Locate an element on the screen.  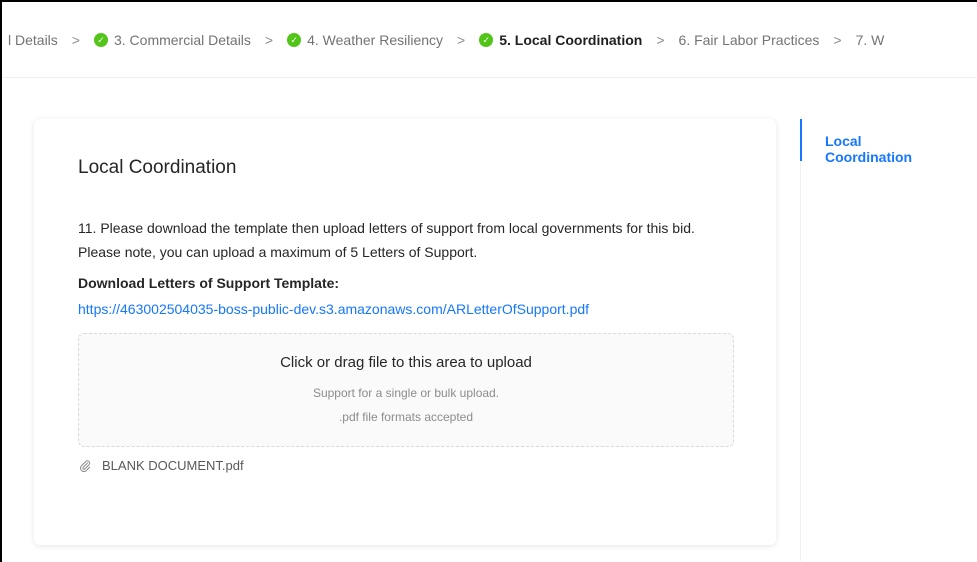
download-label: Download Letters of Support Template: is located at coordinates (209, 283).